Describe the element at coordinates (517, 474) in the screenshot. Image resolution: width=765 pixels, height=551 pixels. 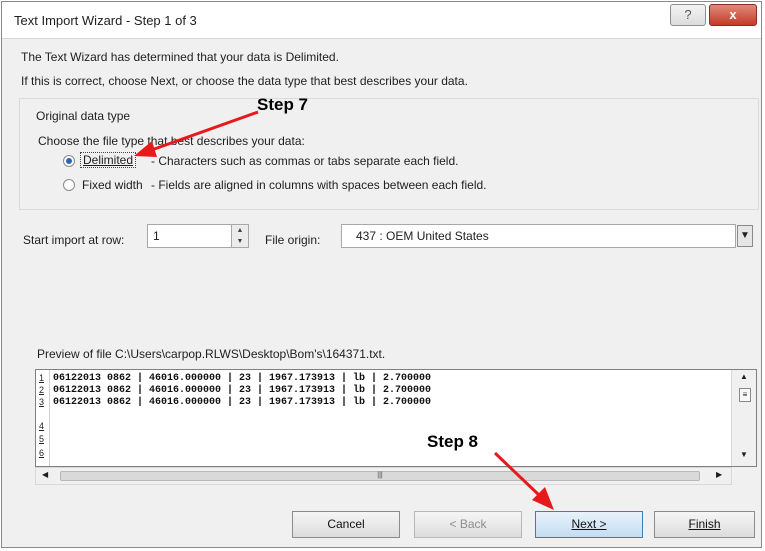
I see `step-8-arrow-icon` at that location.